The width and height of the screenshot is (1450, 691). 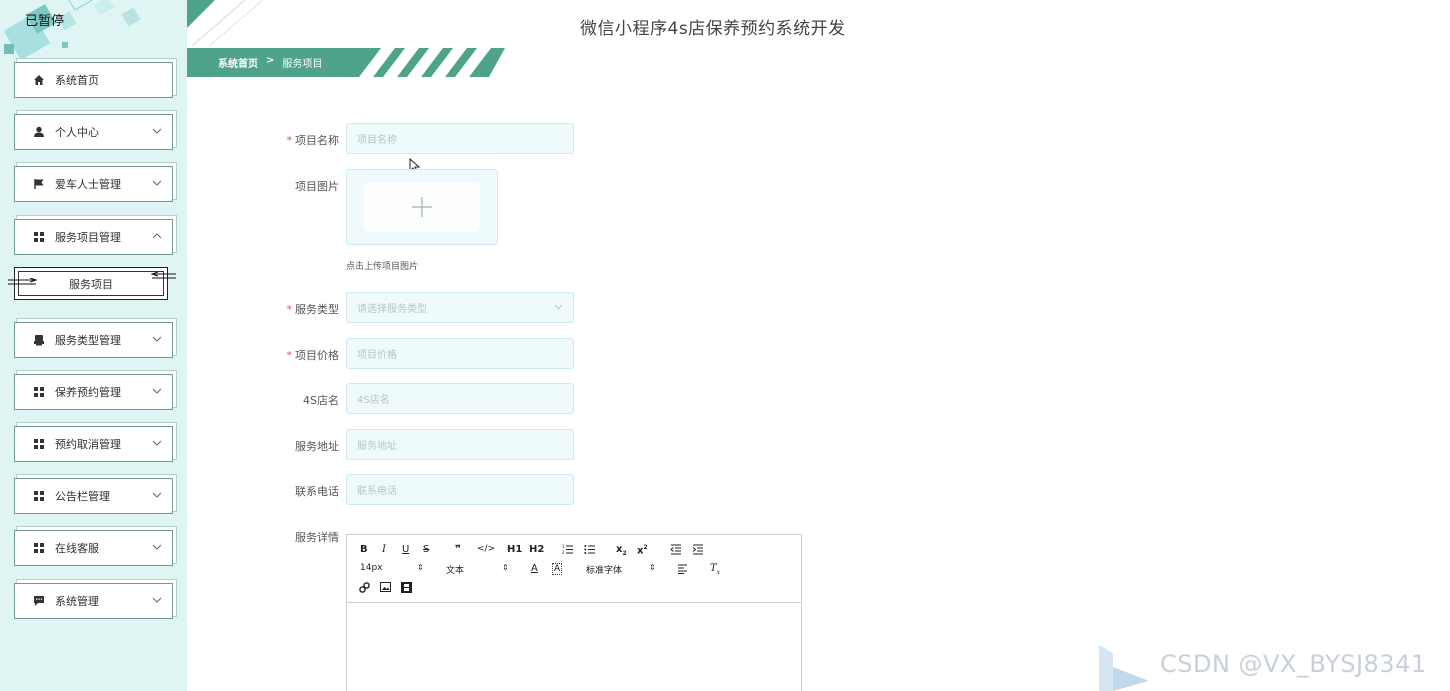 I want to click on name-label: * 项目名称, so click(x=294, y=140).